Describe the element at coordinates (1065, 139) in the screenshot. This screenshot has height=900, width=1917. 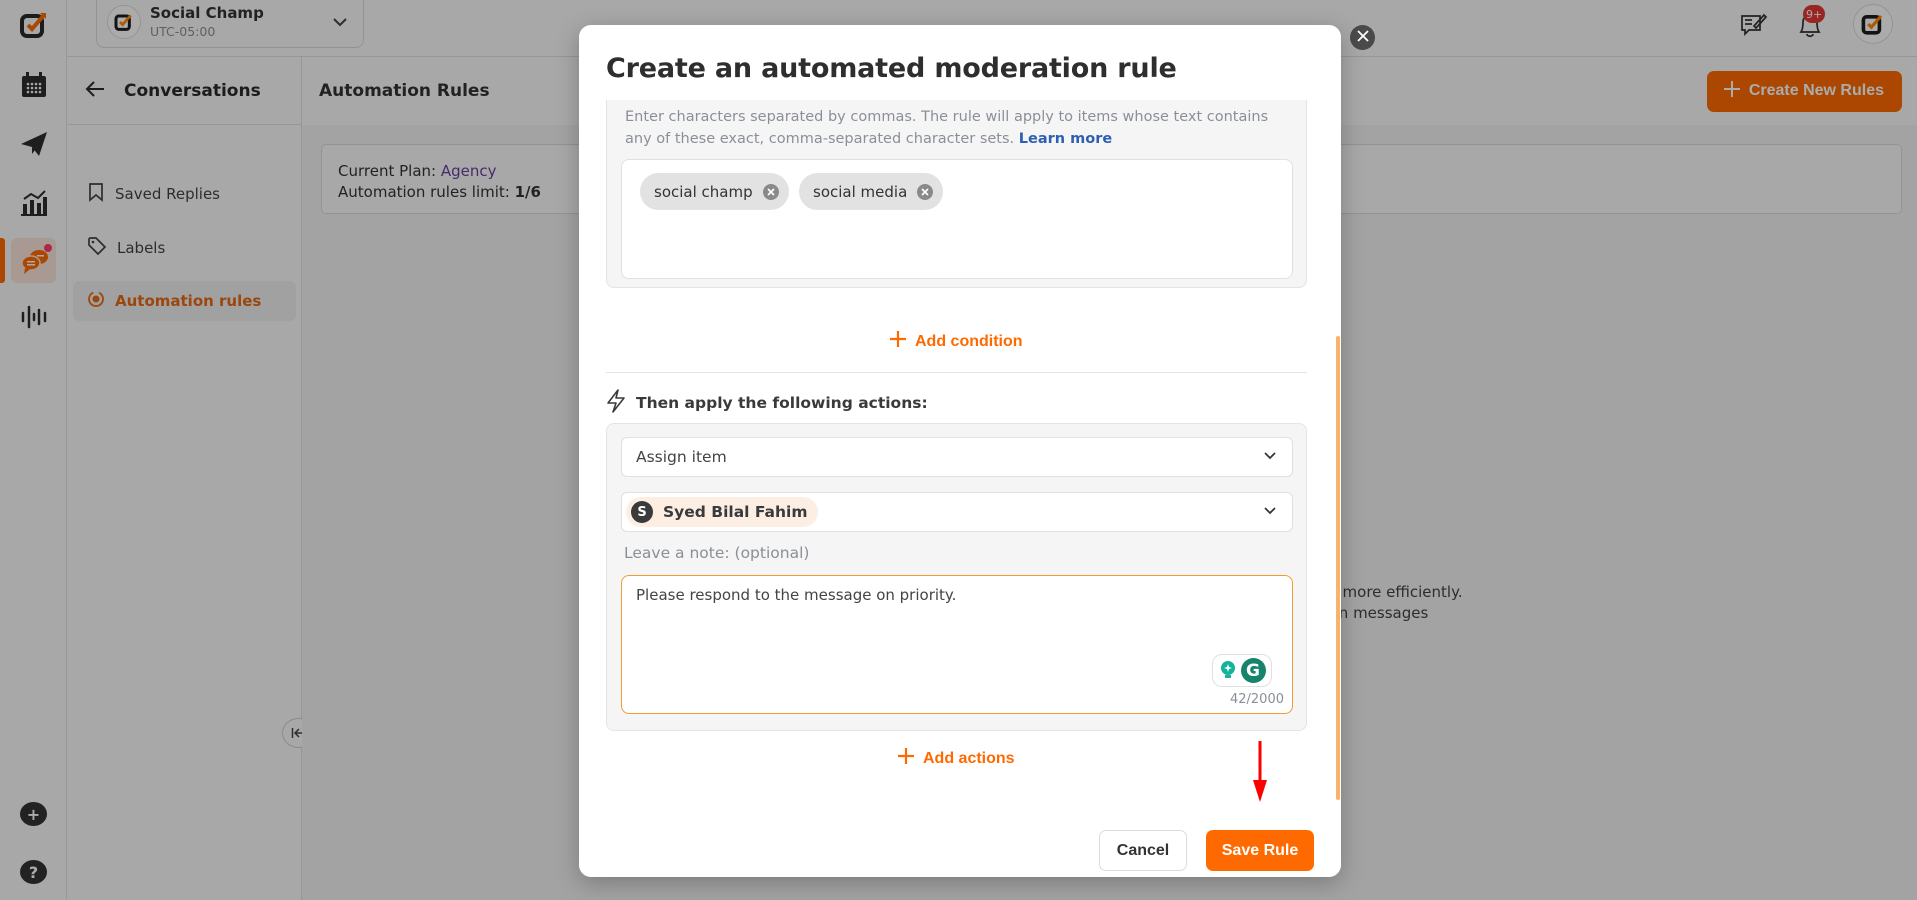
I see `learn-more-link: Learn more` at that location.